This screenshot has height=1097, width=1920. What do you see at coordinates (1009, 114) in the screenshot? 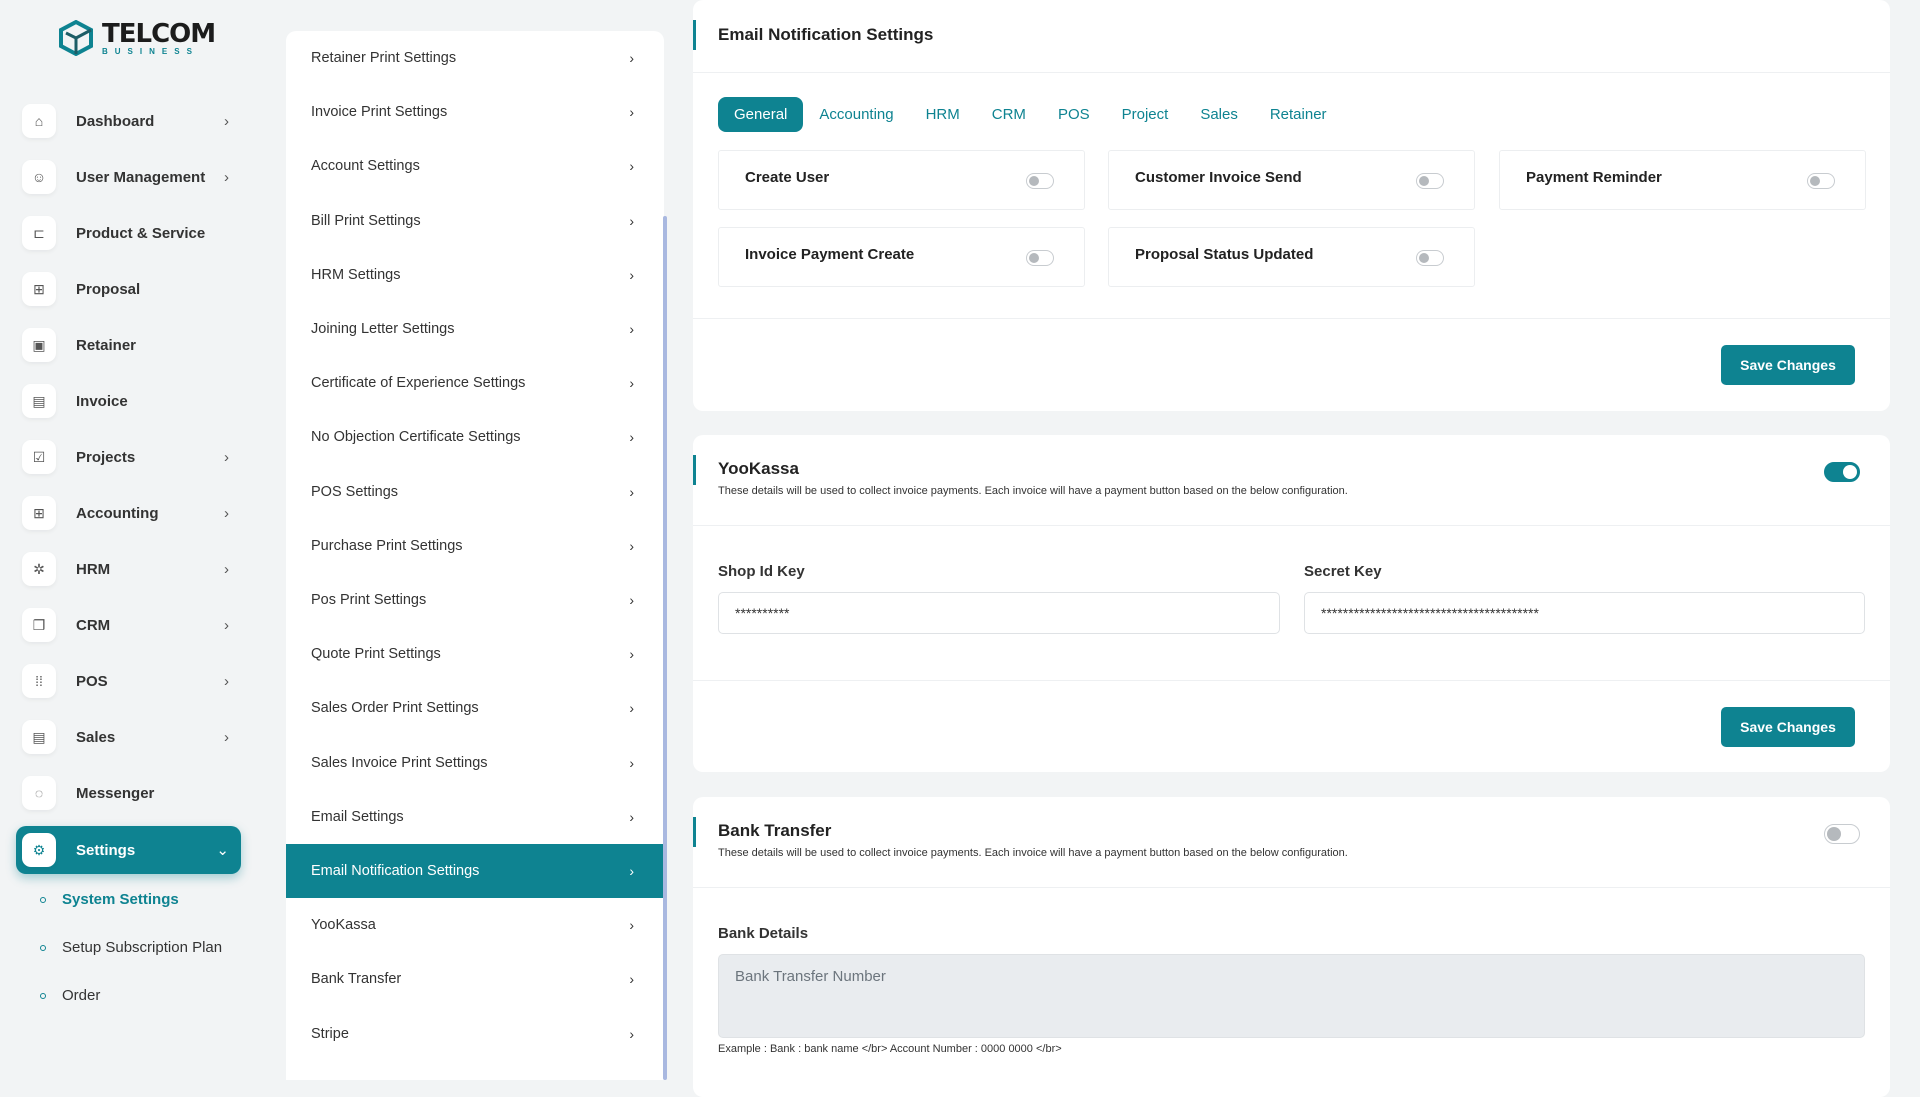
I see `tab-crm: CRM` at bounding box center [1009, 114].